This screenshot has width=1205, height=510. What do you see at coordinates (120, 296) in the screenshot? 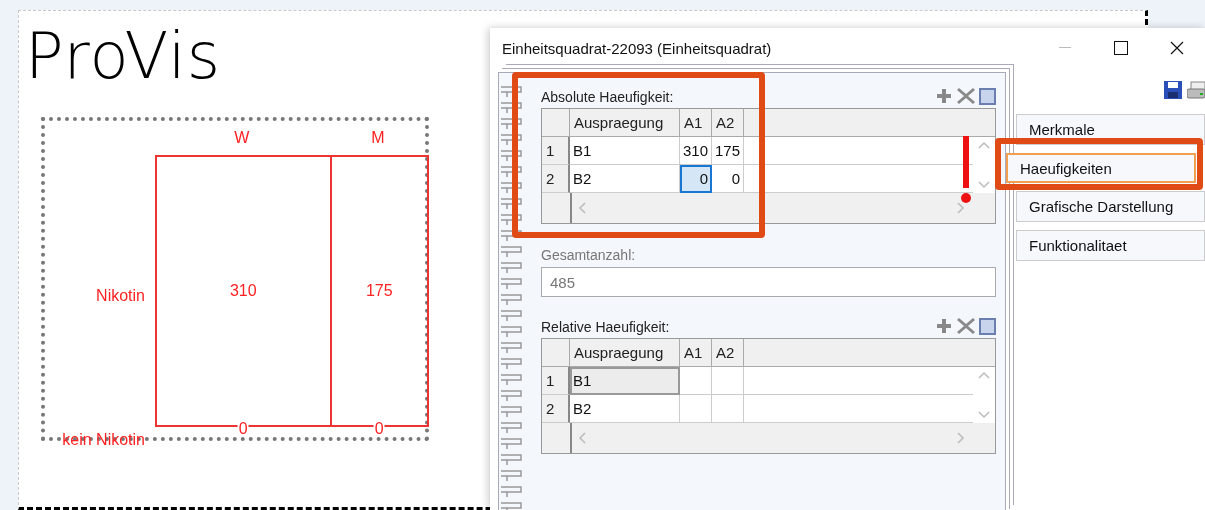
I see `row-label: Nikotin` at bounding box center [120, 296].